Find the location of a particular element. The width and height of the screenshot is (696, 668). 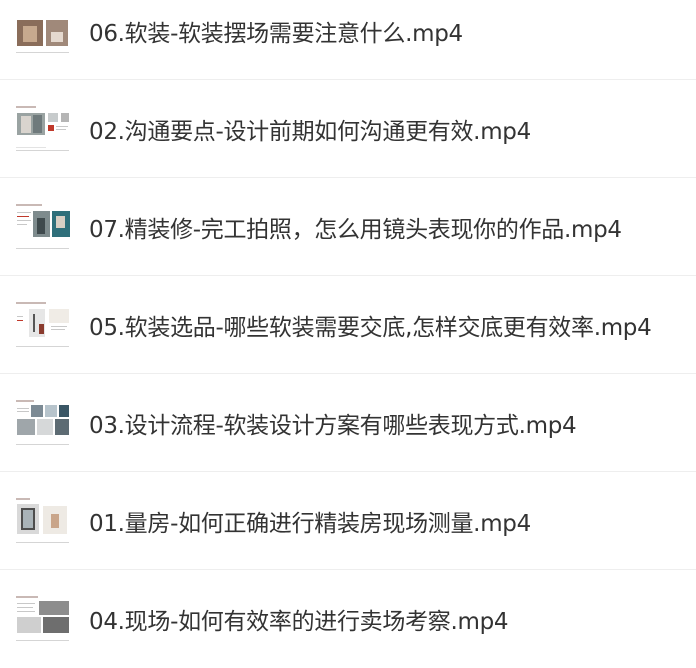

file-row-01: 01.量房-如何正确进行精装房现场测量.mp4 is located at coordinates (348, 521).